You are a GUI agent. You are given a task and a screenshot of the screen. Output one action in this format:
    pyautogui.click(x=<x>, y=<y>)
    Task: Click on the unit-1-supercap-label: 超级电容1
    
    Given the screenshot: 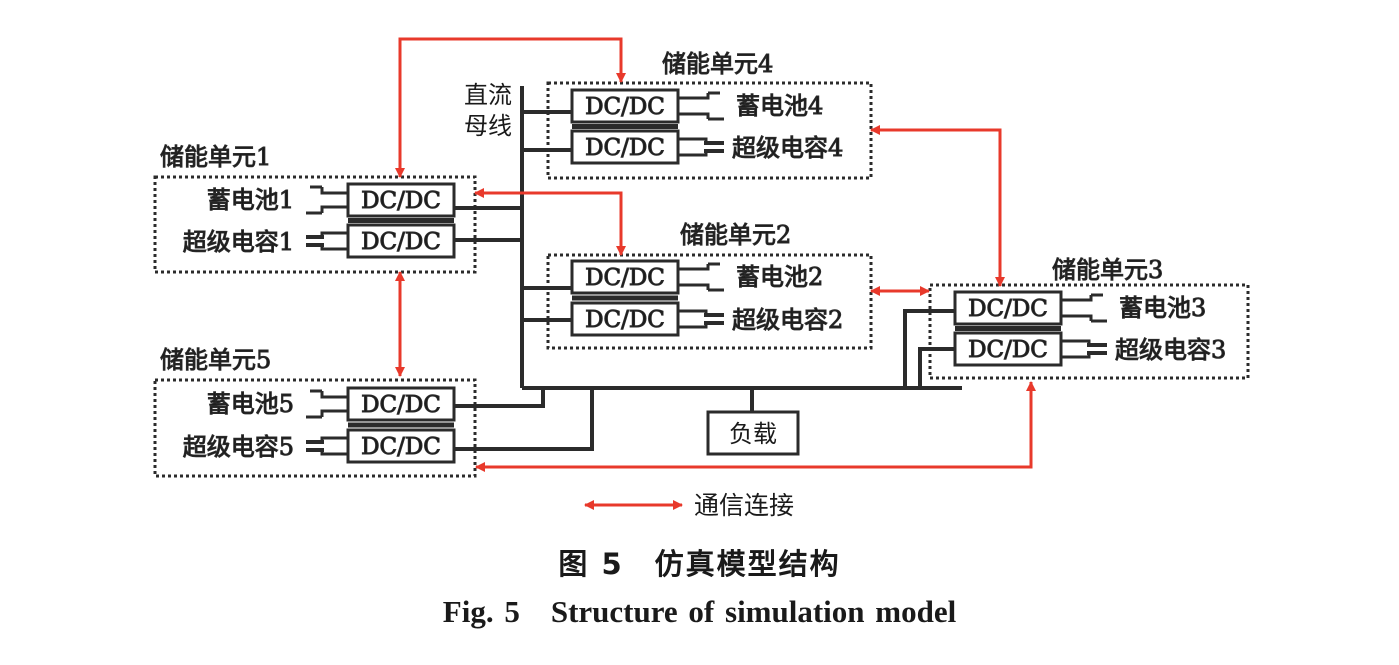 What is the action you would take?
    pyautogui.click(x=238, y=242)
    